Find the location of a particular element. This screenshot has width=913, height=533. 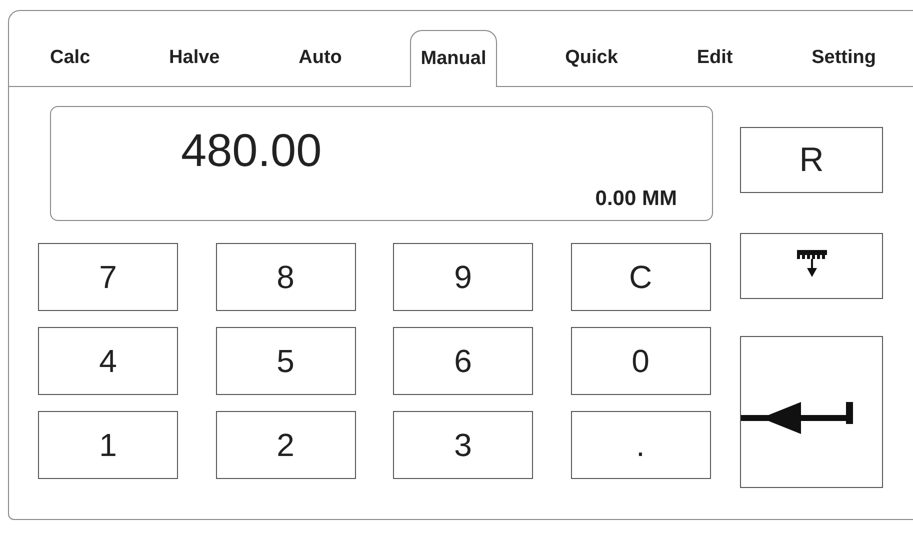

tab: Calc is located at coordinates (70, 58).